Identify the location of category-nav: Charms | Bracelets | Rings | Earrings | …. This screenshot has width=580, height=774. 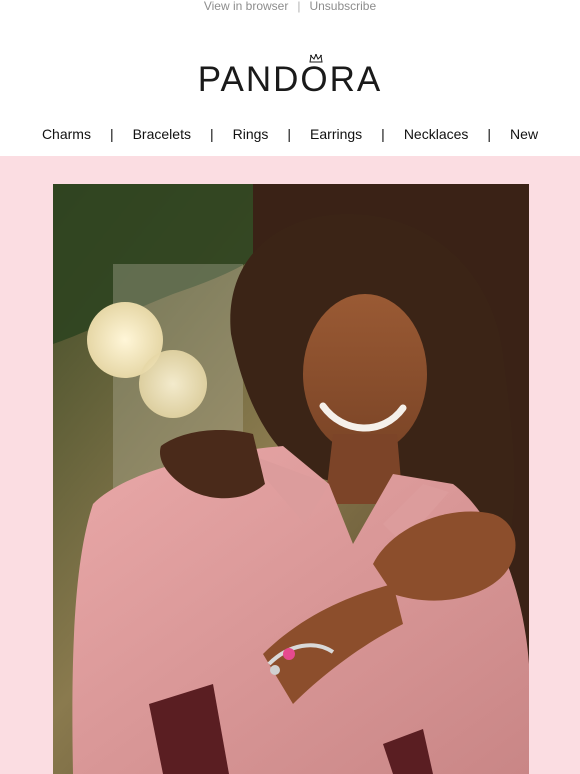
(290, 134).